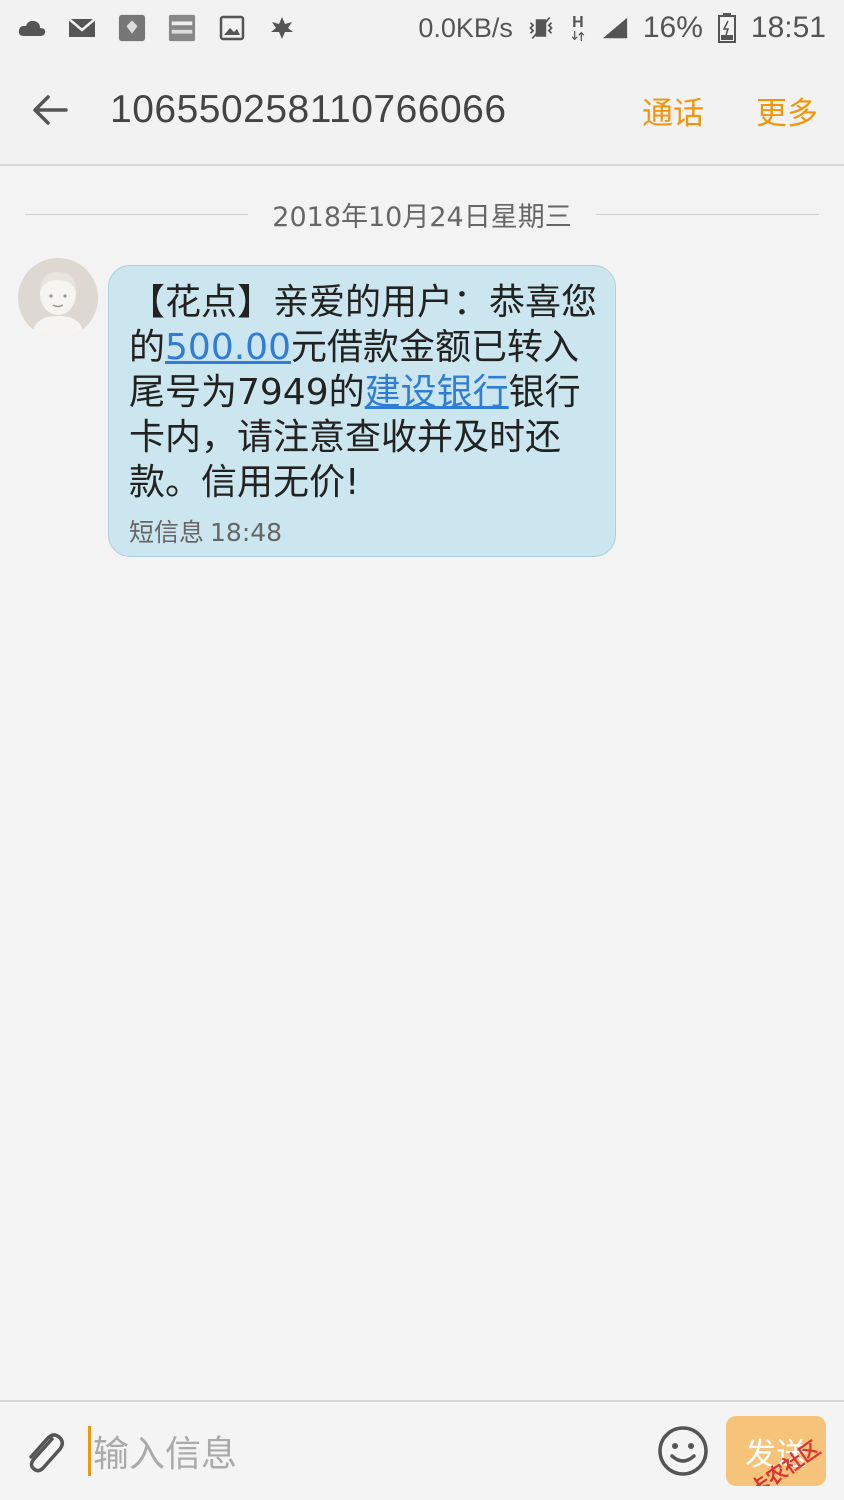 The width and height of the screenshot is (844, 1500). I want to click on default-avatar-icon, so click(58, 298).